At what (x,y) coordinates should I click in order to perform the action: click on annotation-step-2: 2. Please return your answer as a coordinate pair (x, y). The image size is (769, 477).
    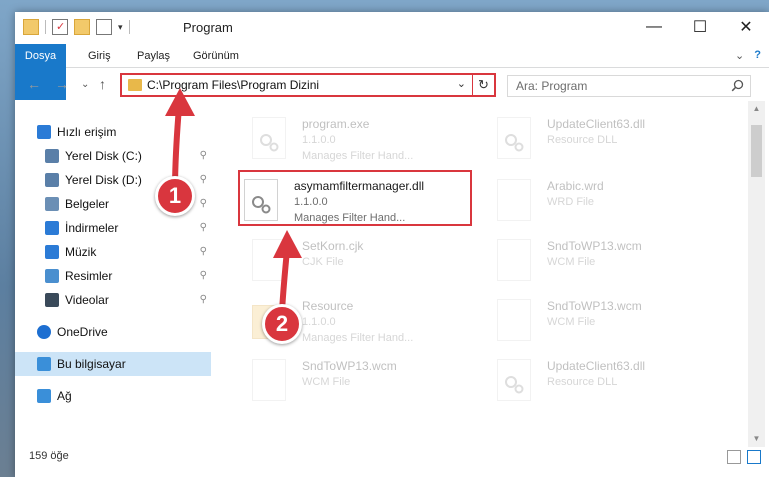
    Looking at the image, I should click on (282, 324).